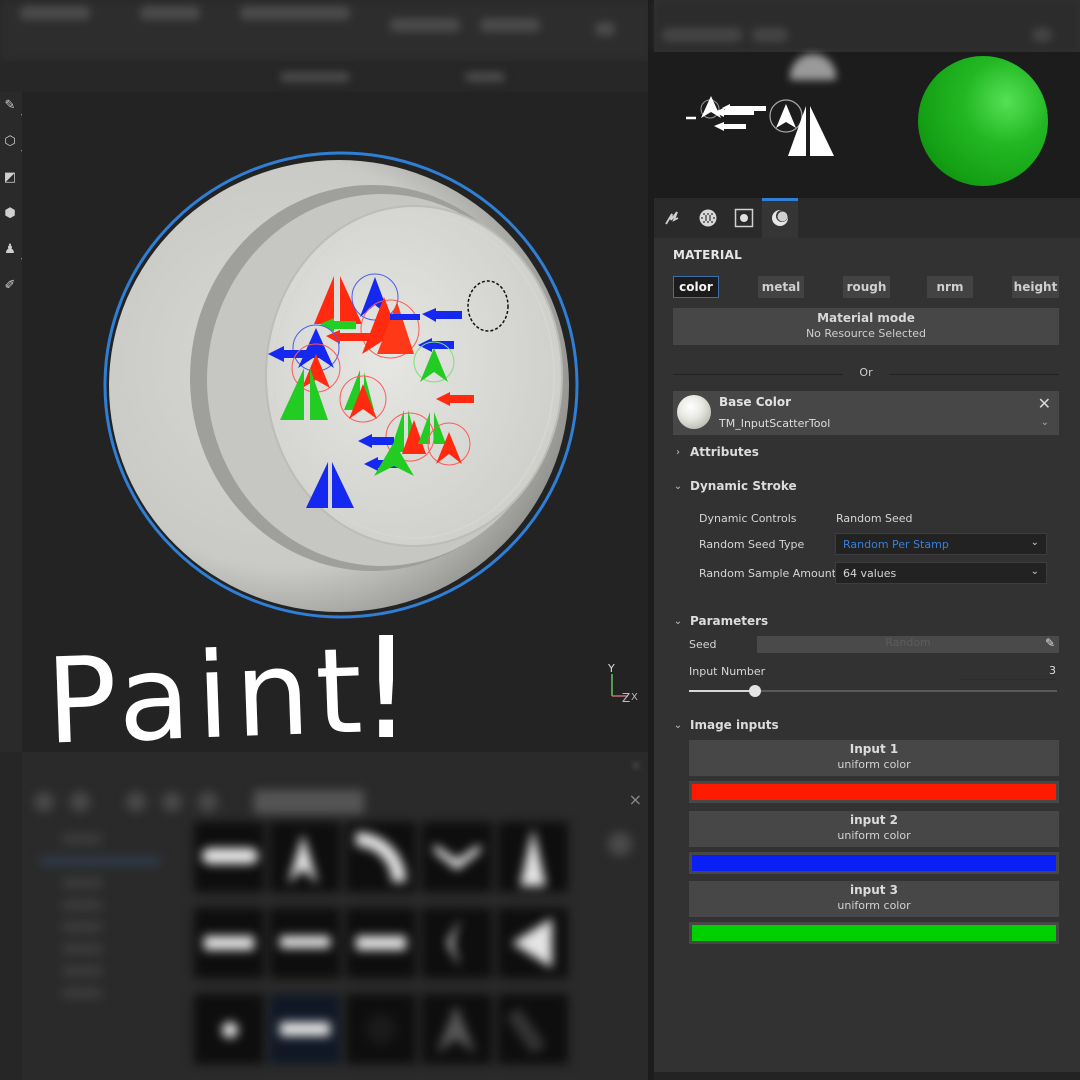 The width and height of the screenshot is (1080, 1080). I want to click on brush-stroke-icon, so click(672, 218).